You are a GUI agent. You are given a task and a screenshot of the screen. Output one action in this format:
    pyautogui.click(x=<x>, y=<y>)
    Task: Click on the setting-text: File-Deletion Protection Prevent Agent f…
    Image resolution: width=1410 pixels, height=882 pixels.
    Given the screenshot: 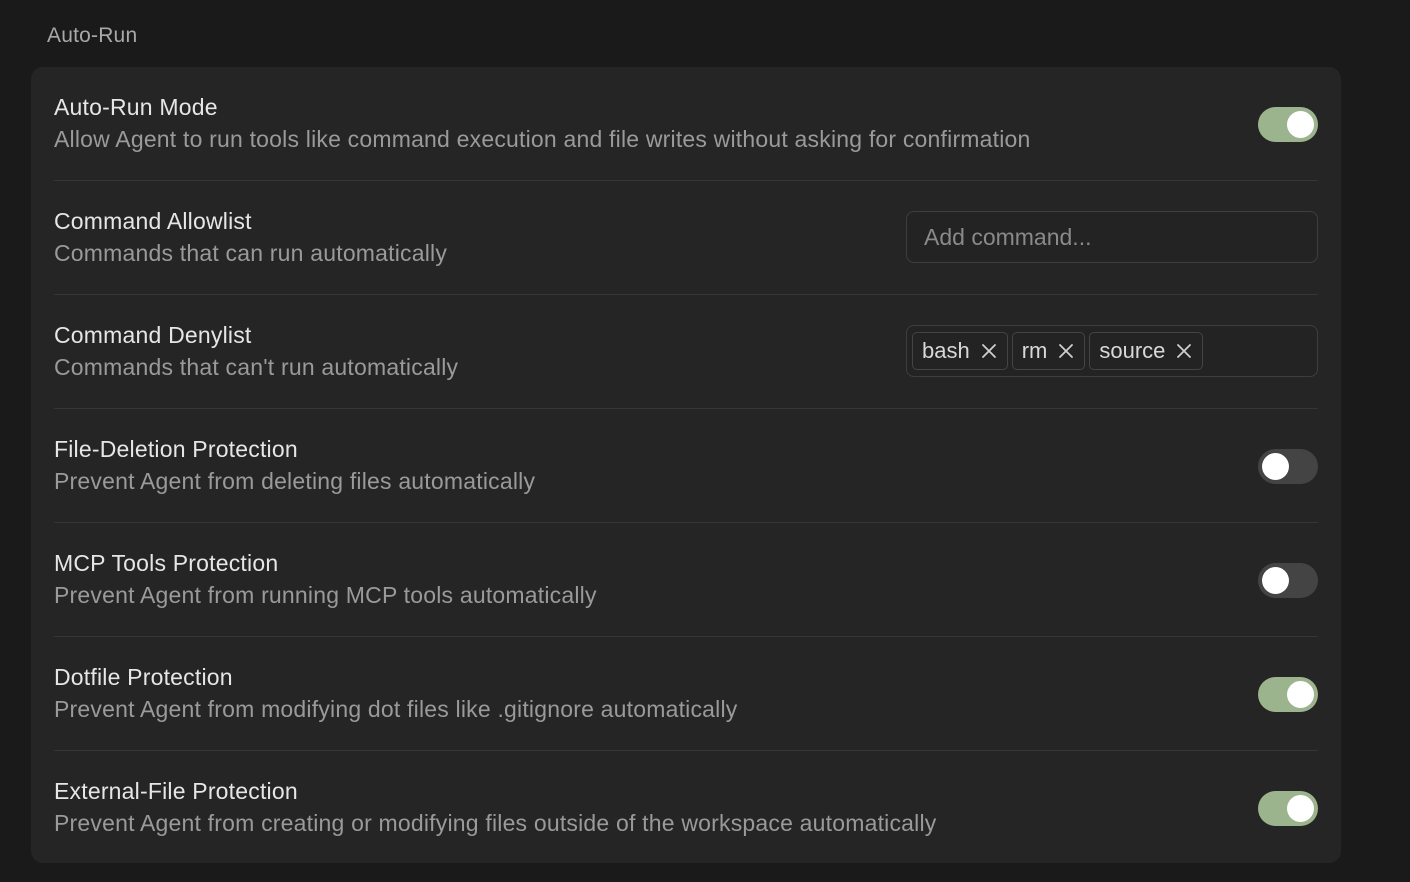 What is the action you would take?
    pyautogui.click(x=294, y=466)
    